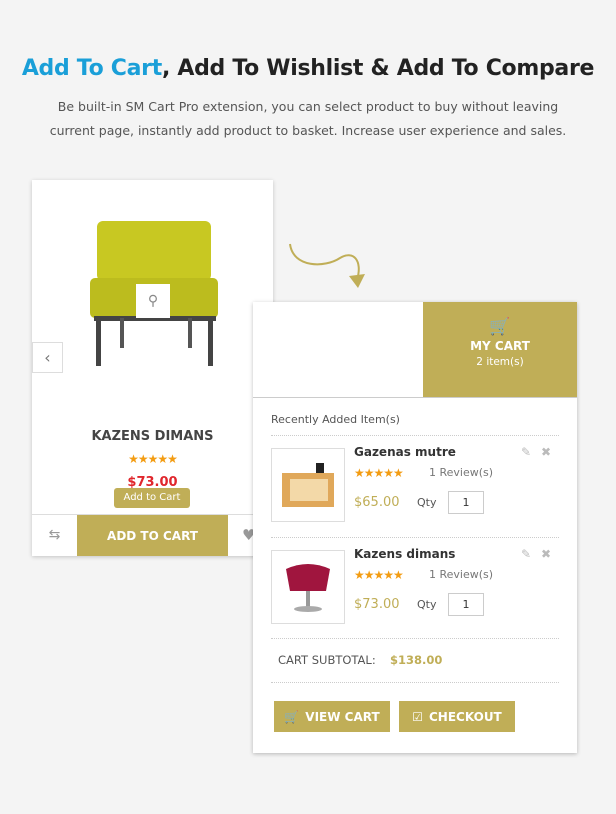  Describe the element at coordinates (404, 554) in the screenshot. I see `item-name: Kazens dimans` at that location.